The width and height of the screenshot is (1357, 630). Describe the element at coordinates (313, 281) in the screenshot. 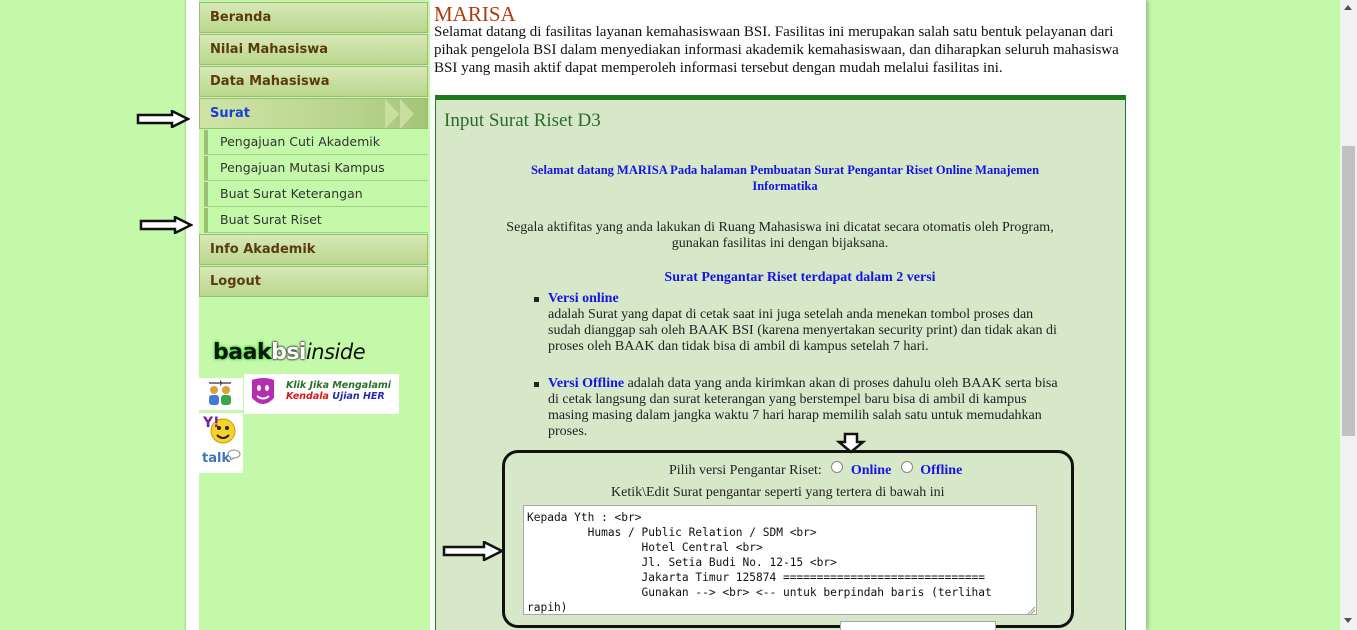

I see `menu-logout: Logout` at that location.